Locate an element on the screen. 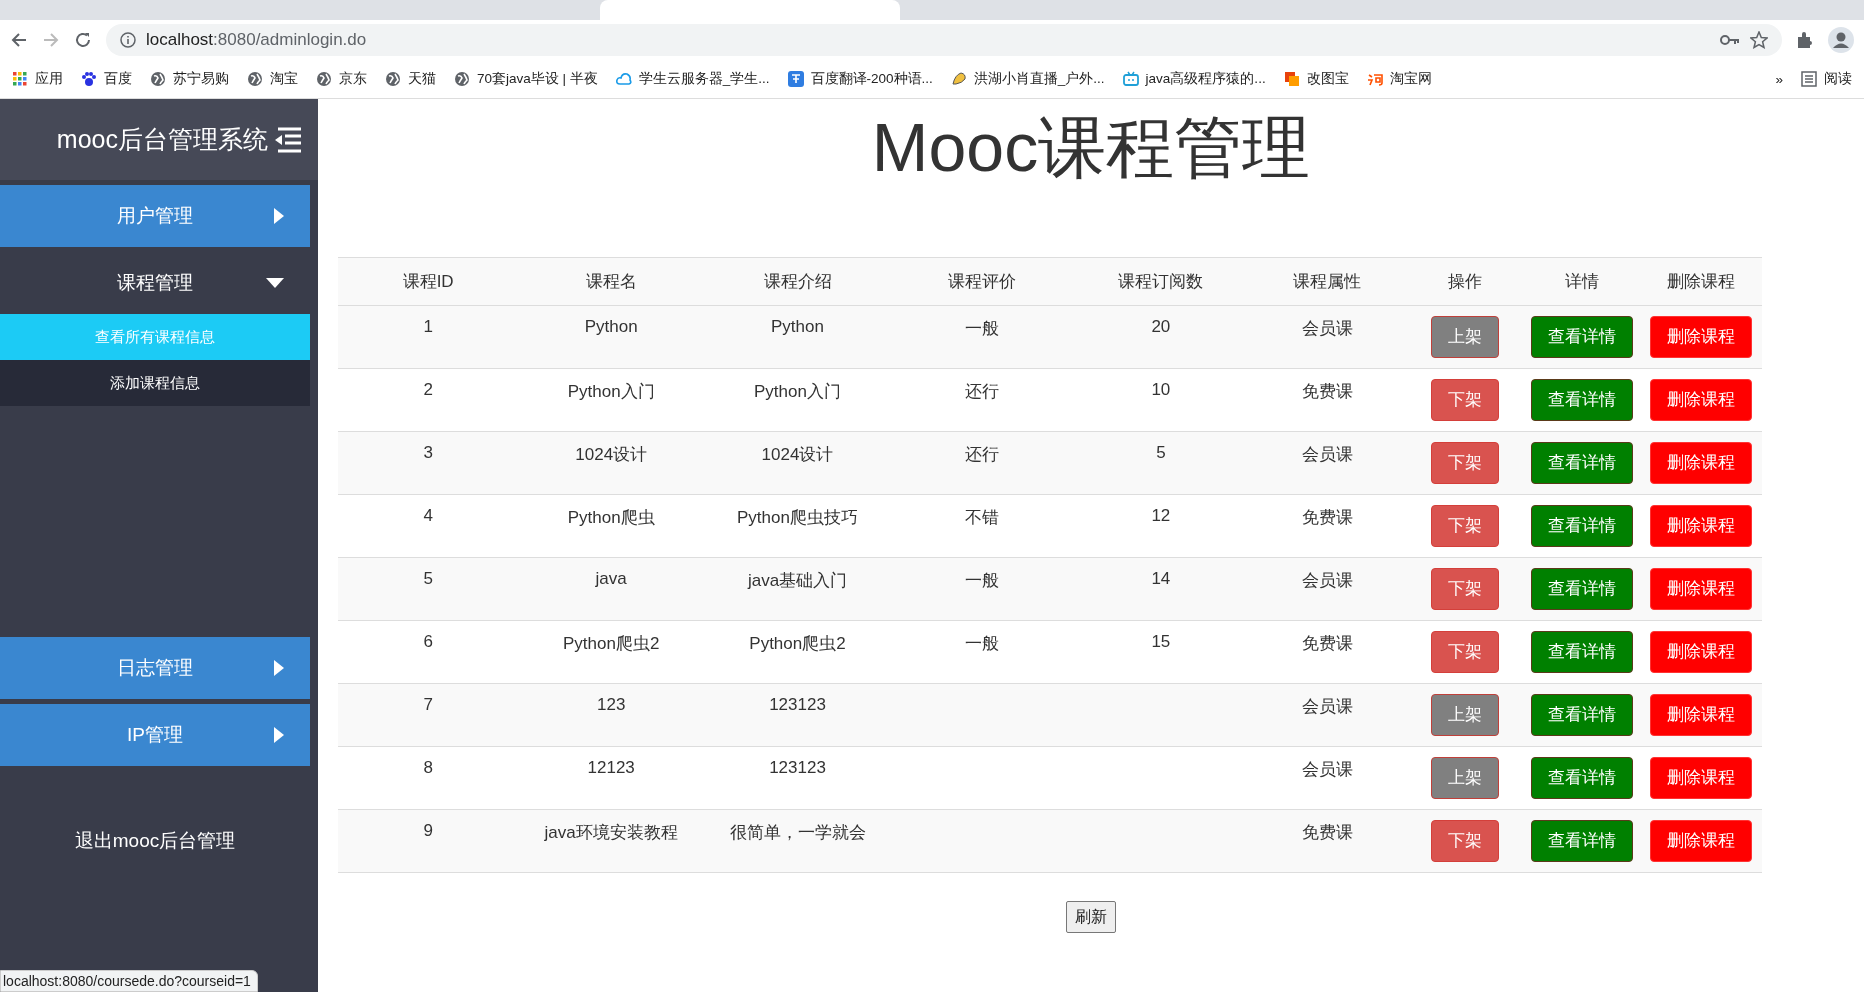  table-cell: 5 is located at coordinates (1161, 453).